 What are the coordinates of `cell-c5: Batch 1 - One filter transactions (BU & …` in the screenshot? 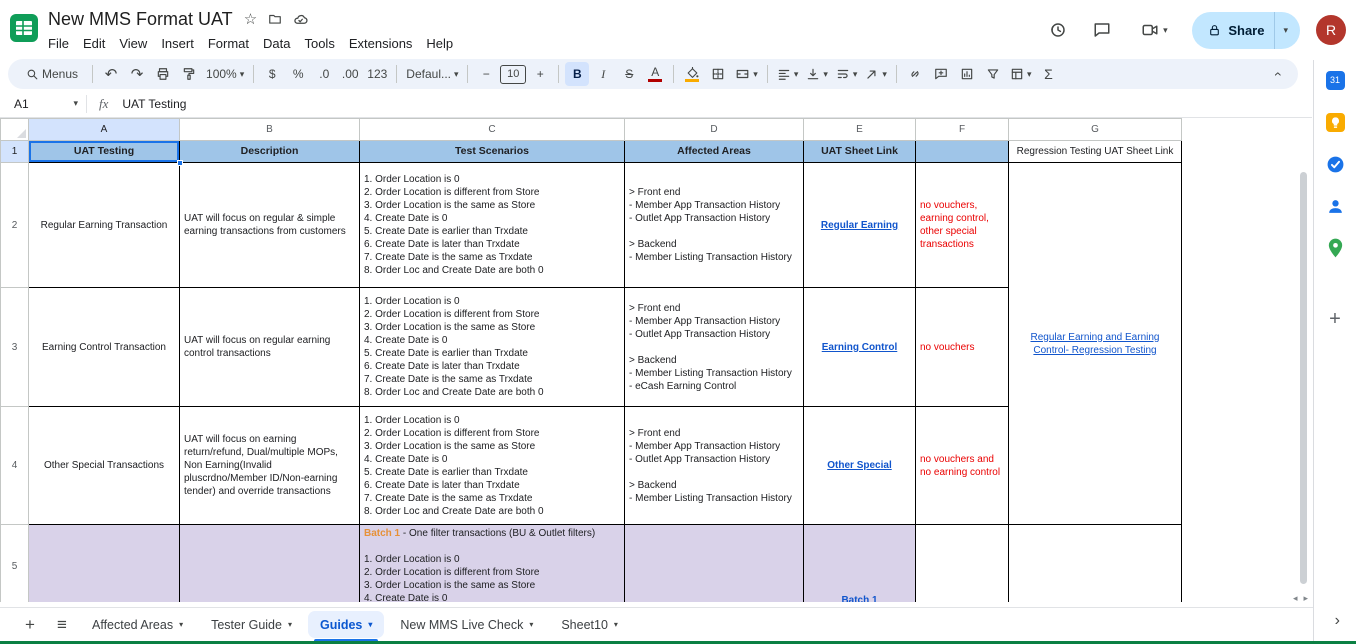 It's located at (492, 563).